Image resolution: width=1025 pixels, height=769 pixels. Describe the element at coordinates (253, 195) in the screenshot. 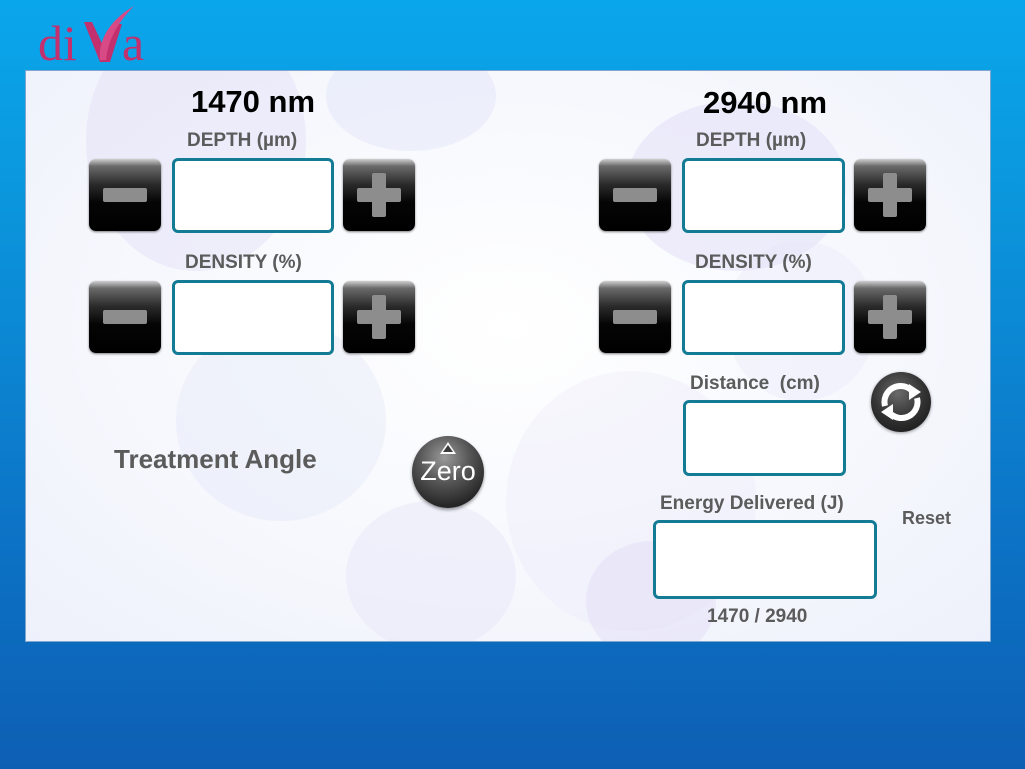

I see `depth-1470-input` at that location.